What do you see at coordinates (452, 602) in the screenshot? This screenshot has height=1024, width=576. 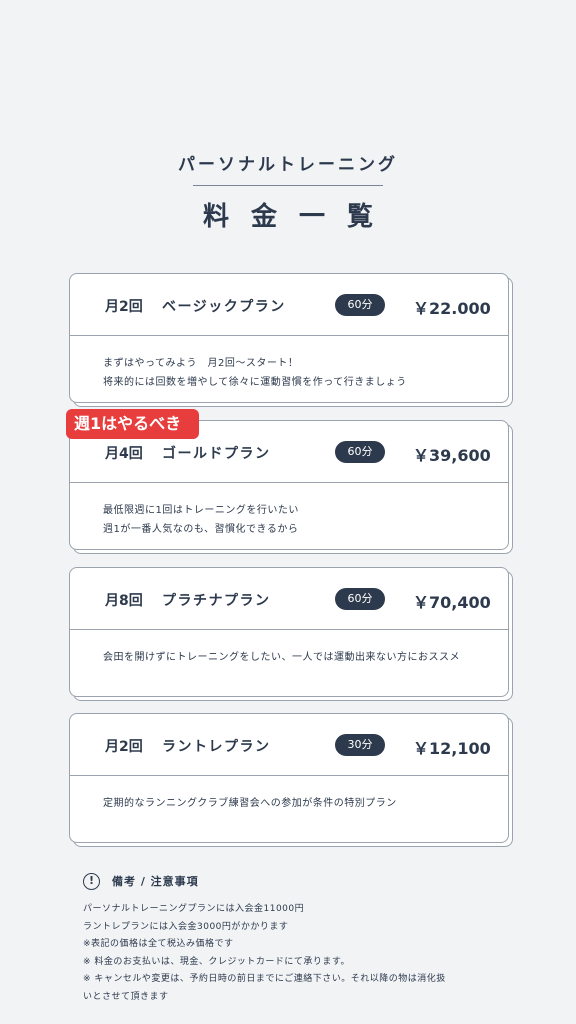 I see `plan-price: ￥70,400` at bounding box center [452, 602].